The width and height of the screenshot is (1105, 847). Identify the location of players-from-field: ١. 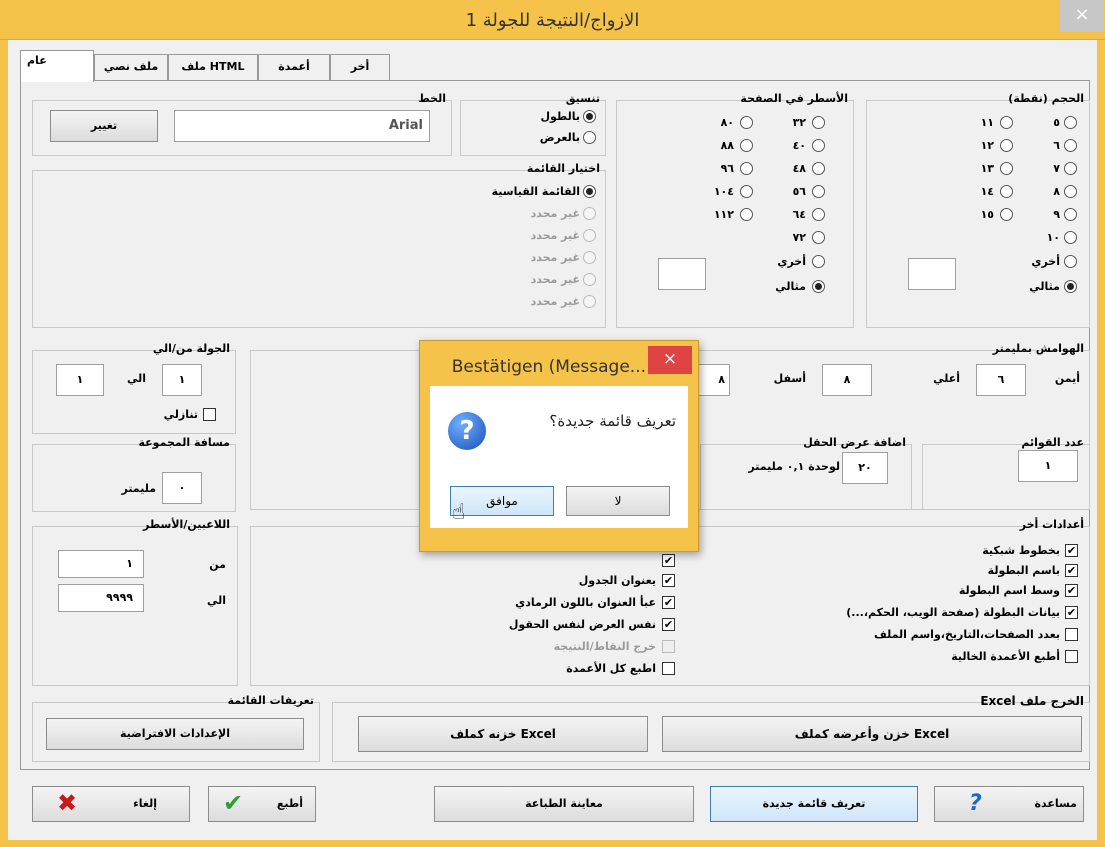
(101, 564).